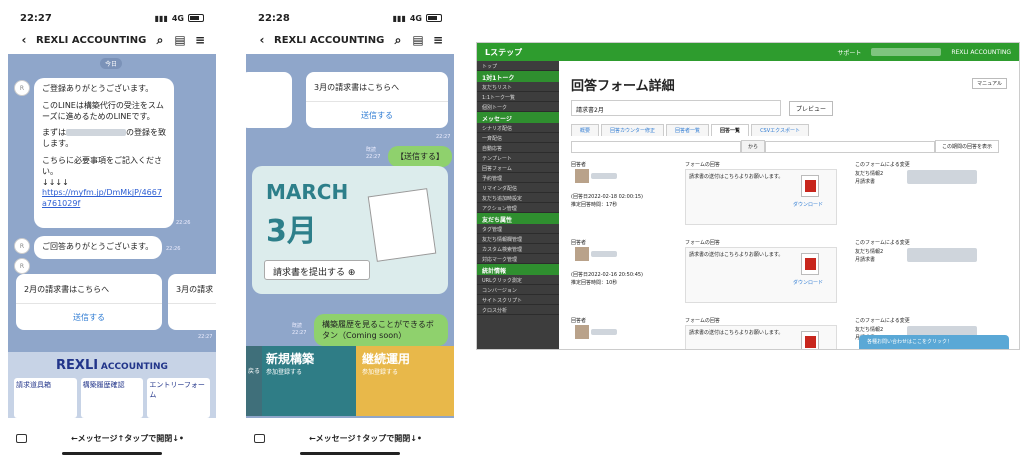 The height and width of the screenshot is (465, 1024). I want to click on tab-respondents: 回答者一覧, so click(688, 130).